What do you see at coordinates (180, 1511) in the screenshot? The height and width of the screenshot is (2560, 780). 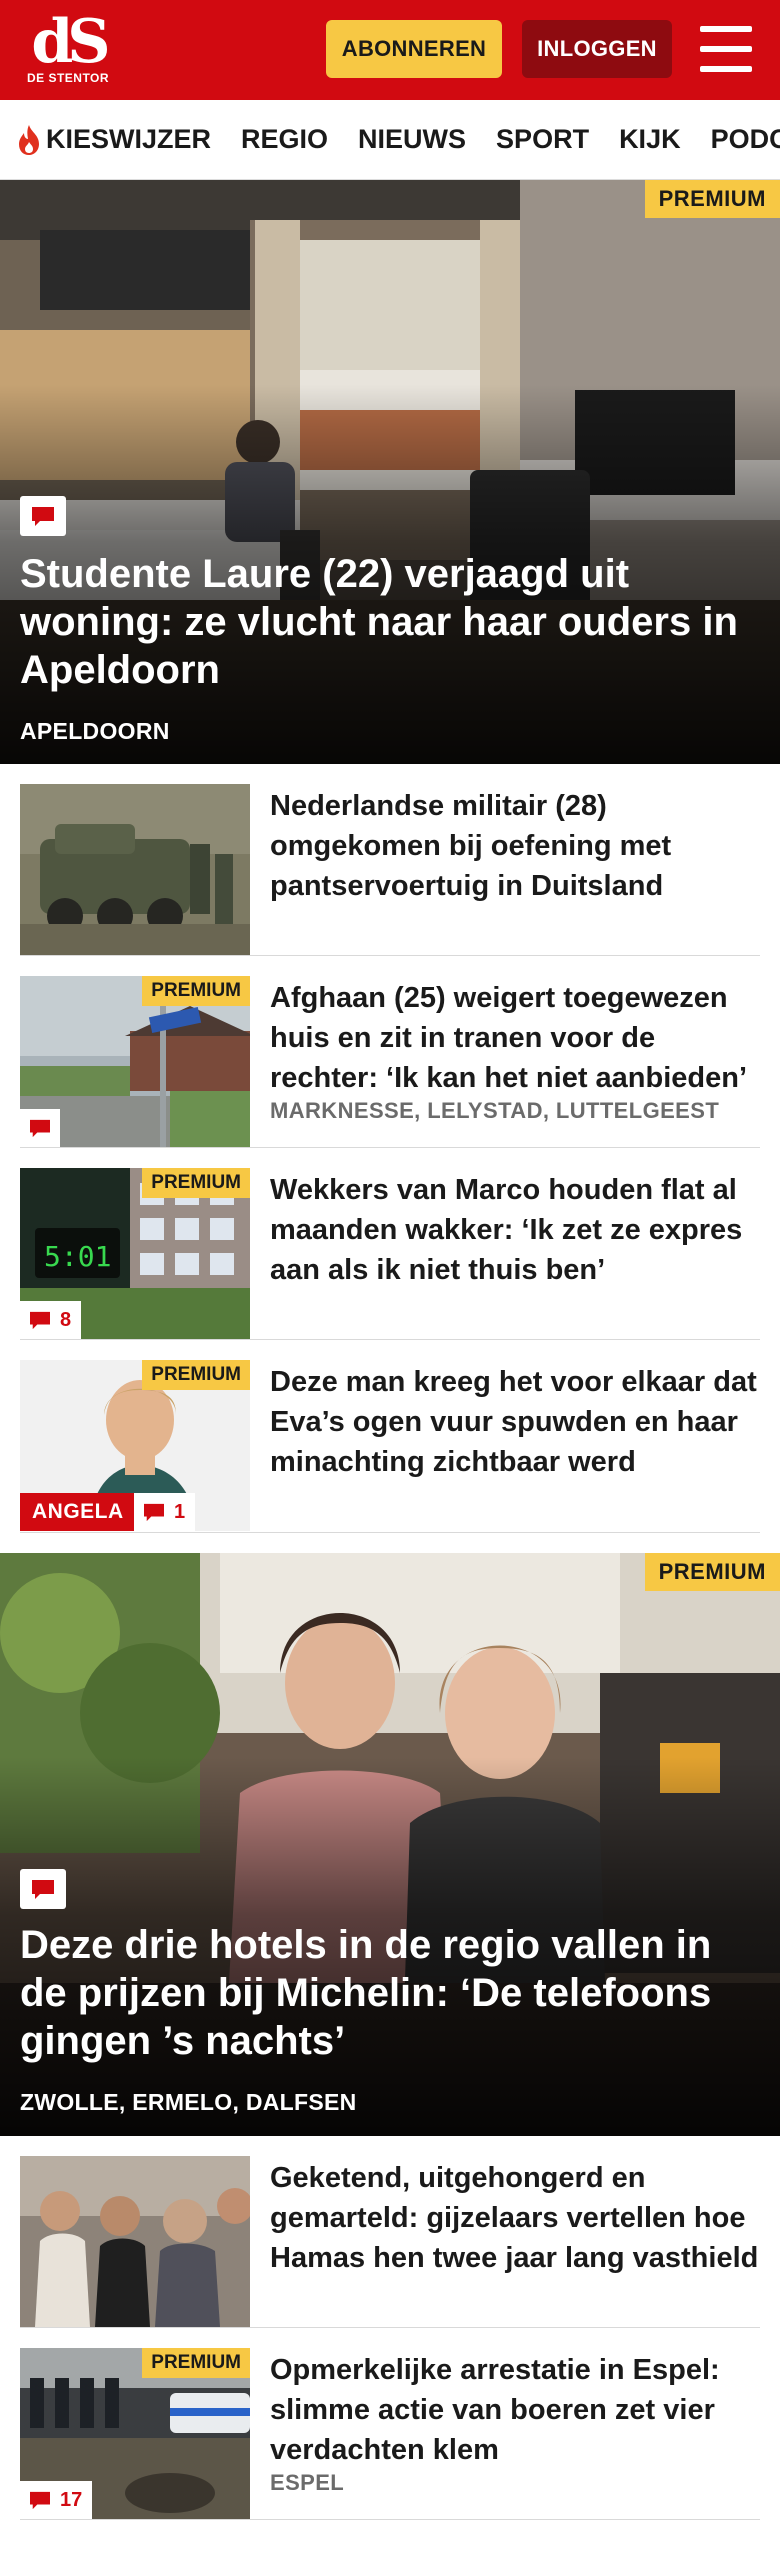 I see `comment-count: 1` at bounding box center [180, 1511].